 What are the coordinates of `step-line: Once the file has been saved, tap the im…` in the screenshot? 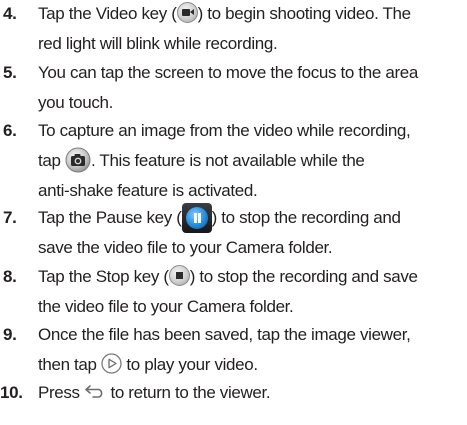 It's located at (224, 334).